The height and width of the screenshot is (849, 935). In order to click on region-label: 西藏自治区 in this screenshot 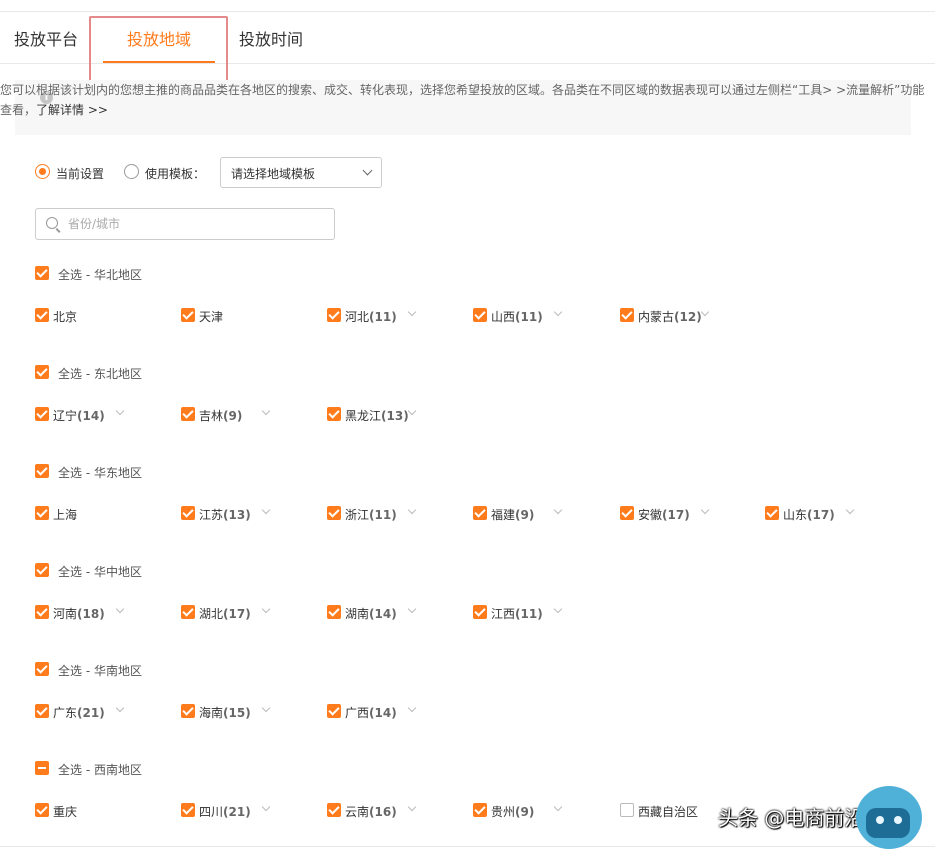, I will do `click(668, 811)`.